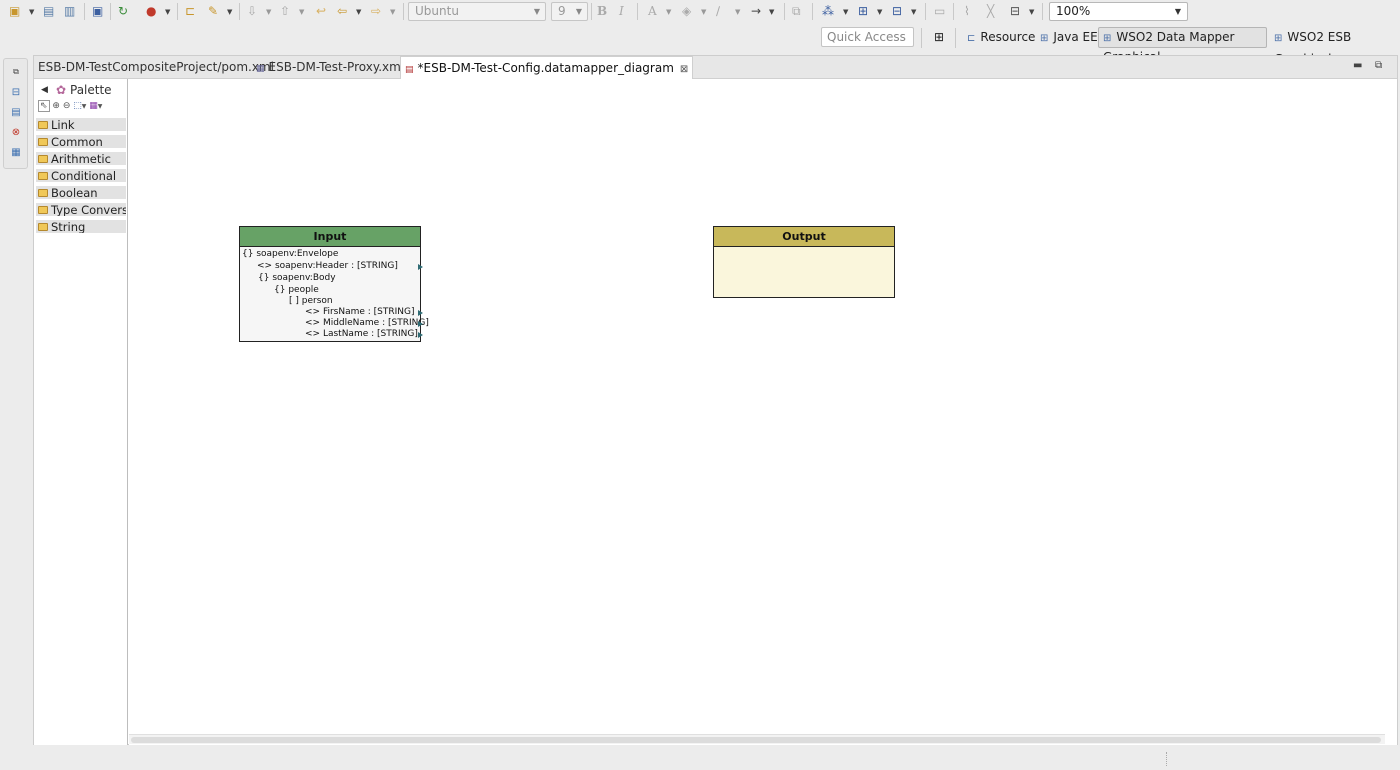 The height and width of the screenshot is (770, 1400). Describe the element at coordinates (268, 12) in the screenshot. I see `next-annotation-dropdown-icon: ▼` at that location.